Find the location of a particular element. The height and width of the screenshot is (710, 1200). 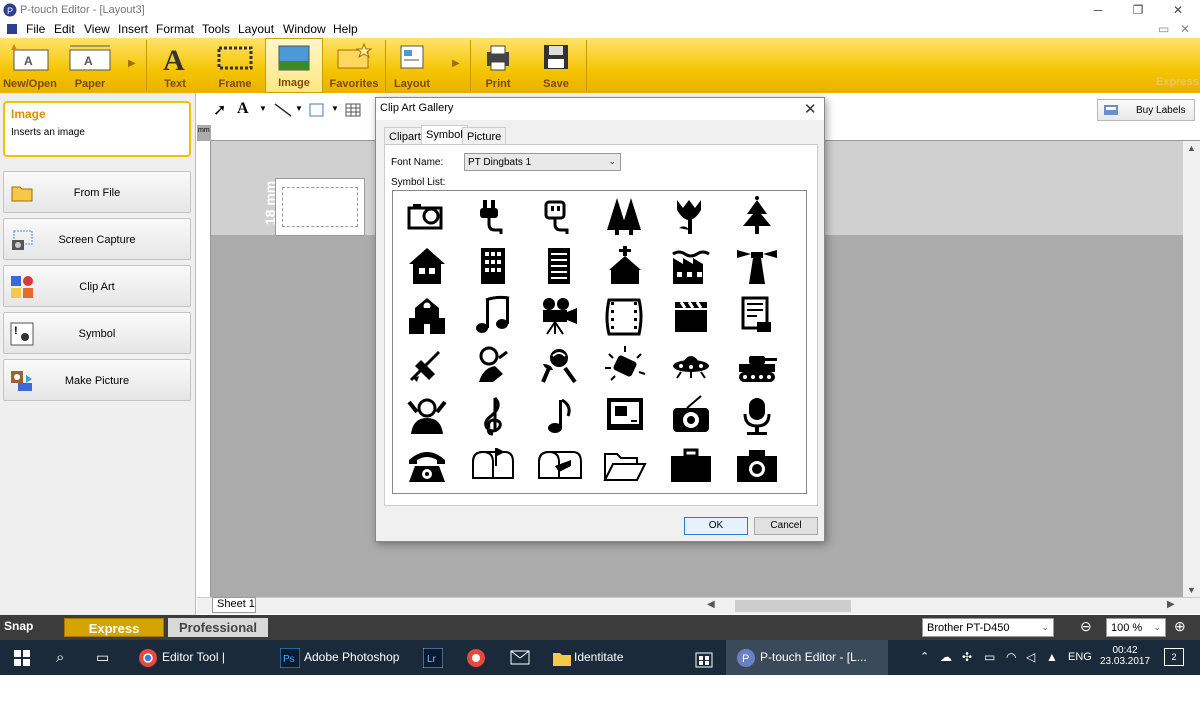

symbol-bowler is located at coordinates (493, 366).